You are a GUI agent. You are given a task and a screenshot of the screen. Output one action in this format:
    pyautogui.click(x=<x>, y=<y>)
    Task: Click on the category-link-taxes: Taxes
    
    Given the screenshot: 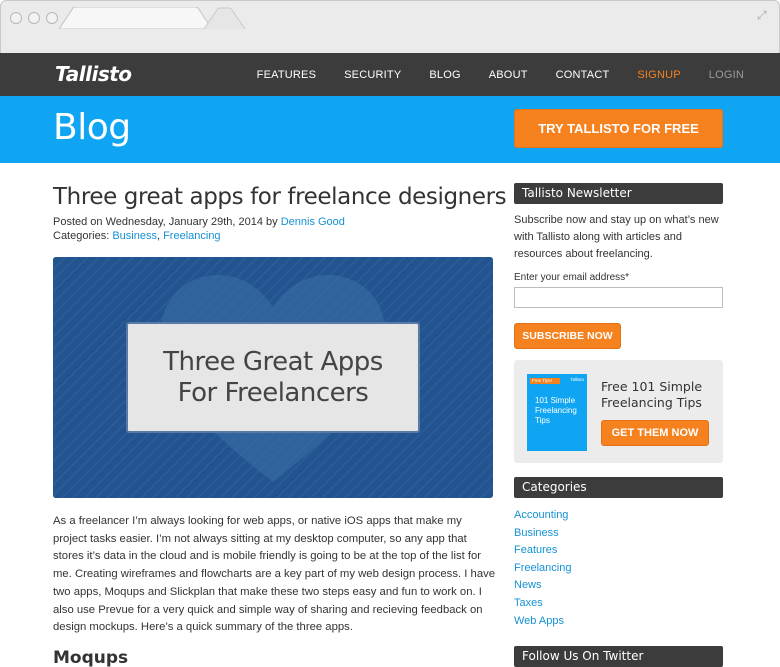 What is the action you would take?
    pyautogui.click(x=542, y=604)
    